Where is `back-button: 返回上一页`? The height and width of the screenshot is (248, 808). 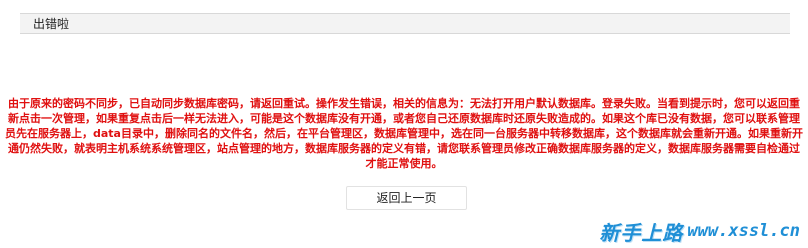
back-button: 返回上一页 is located at coordinates (406, 198).